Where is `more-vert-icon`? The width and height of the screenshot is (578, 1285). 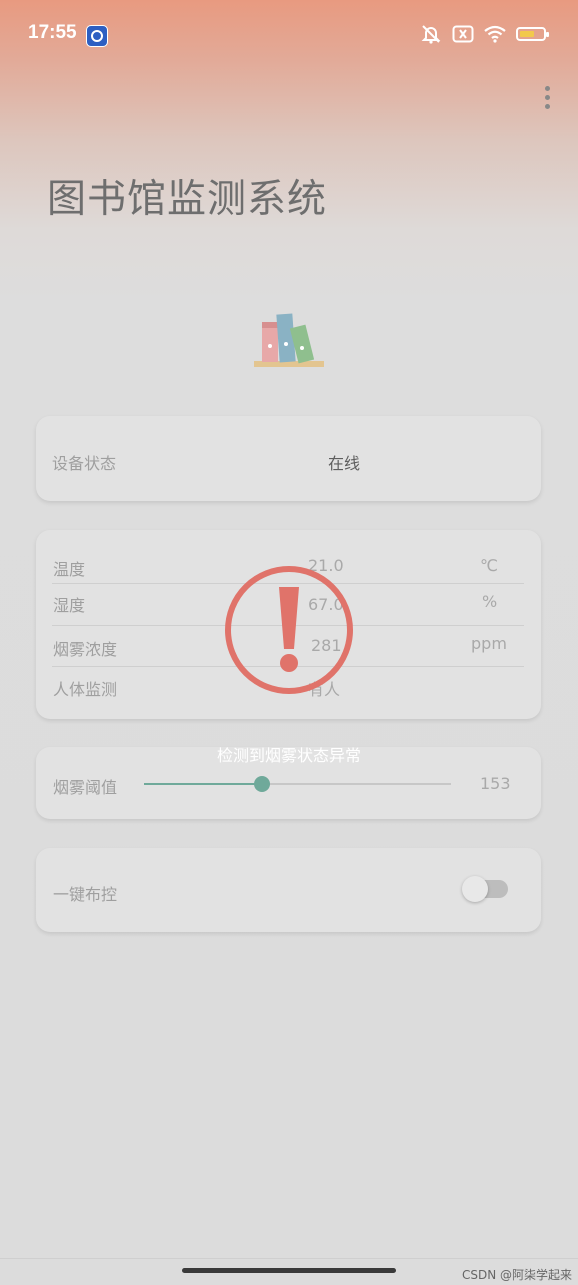
more-vert-icon is located at coordinates (547, 98).